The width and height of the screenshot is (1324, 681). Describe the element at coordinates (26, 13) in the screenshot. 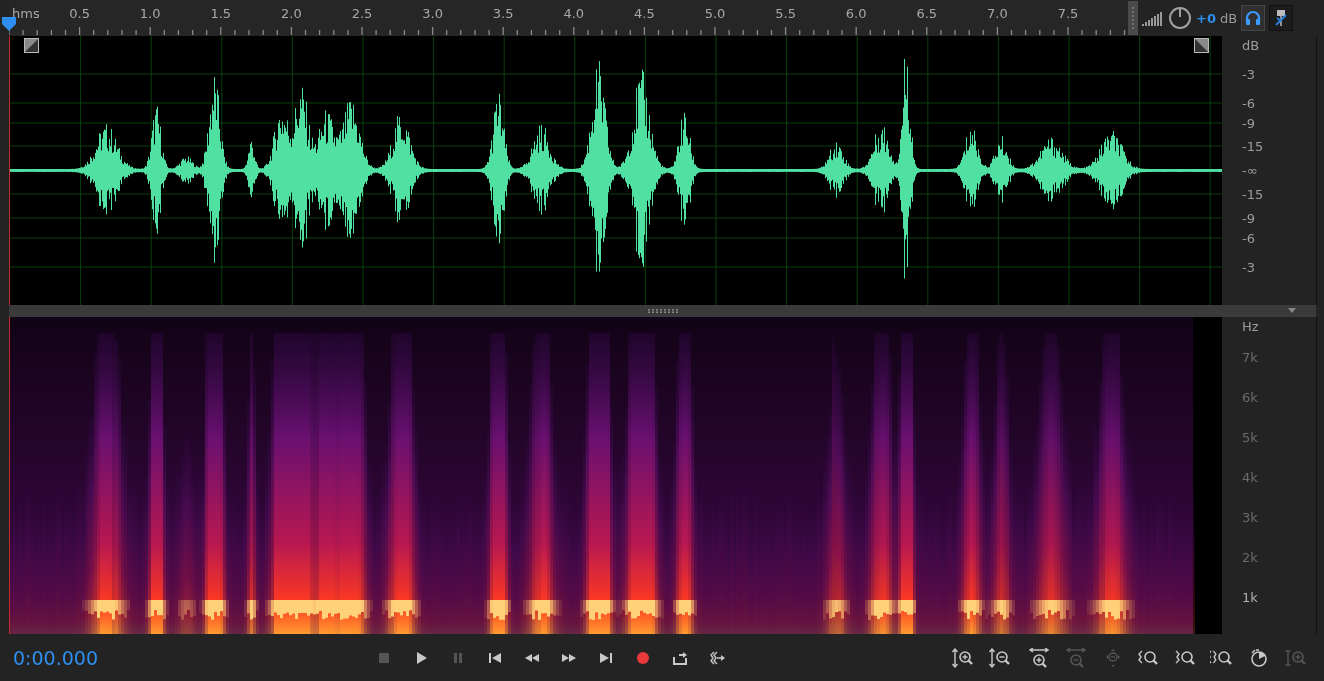

I see `time-unit-label: hms` at that location.